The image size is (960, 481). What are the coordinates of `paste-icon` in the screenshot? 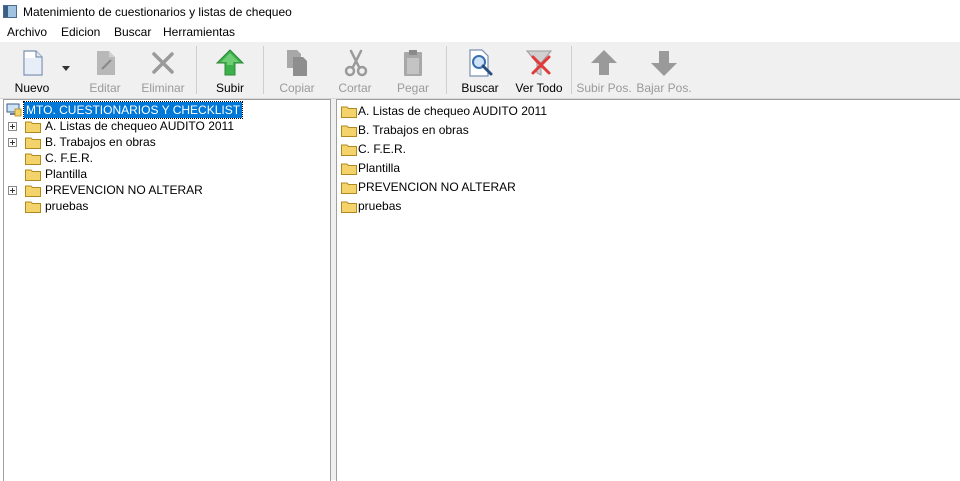 It's located at (413, 63).